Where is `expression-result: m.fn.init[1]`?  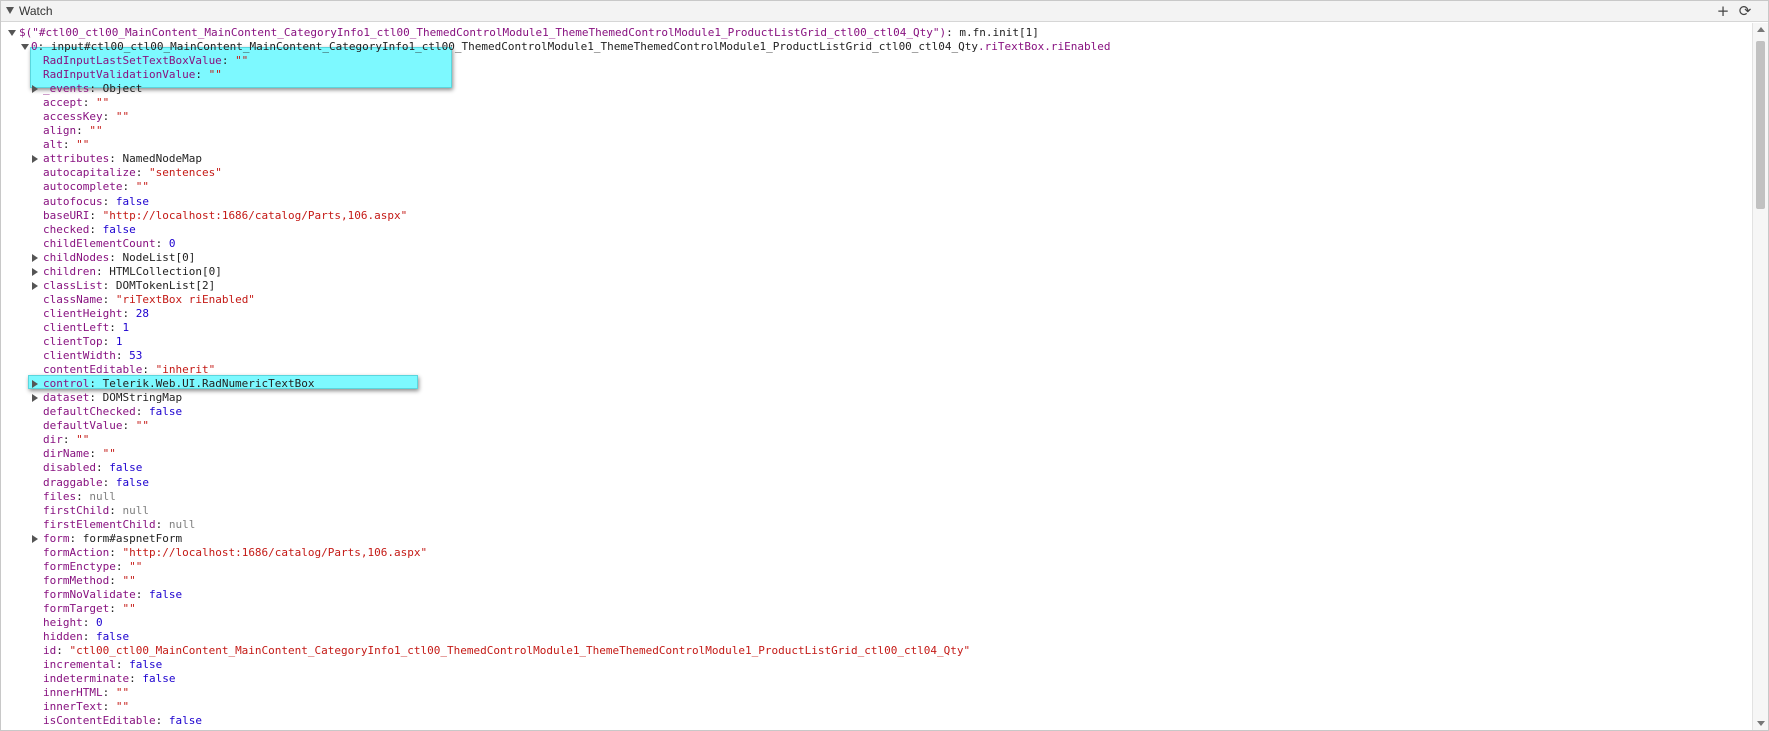 expression-result: m.fn.init[1] is located at coordinates (999, 32).